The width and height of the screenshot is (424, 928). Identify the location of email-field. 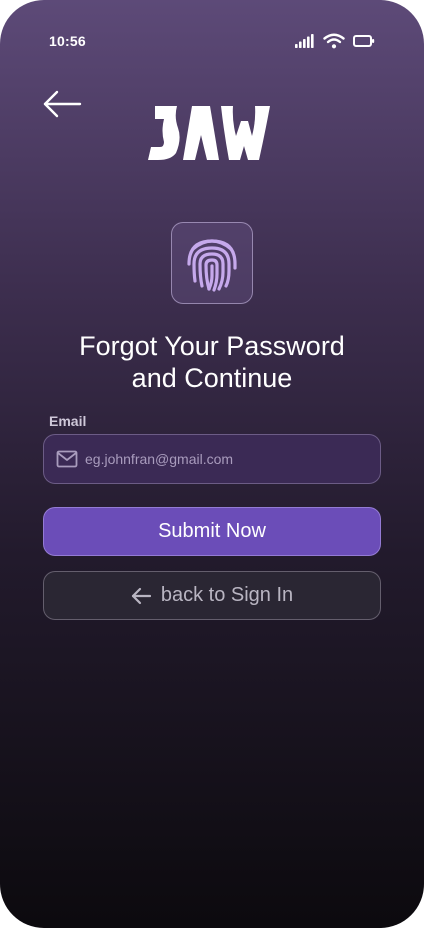
(212, 459).